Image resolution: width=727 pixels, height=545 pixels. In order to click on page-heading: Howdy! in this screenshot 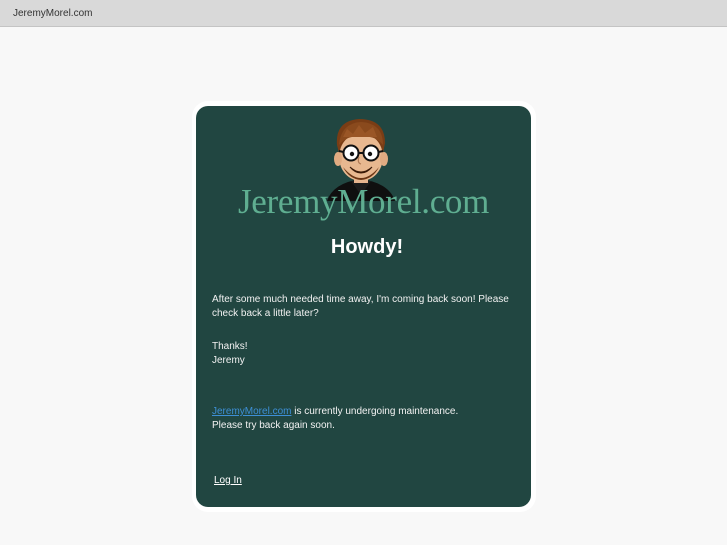, I will do `click(367, 247)`.